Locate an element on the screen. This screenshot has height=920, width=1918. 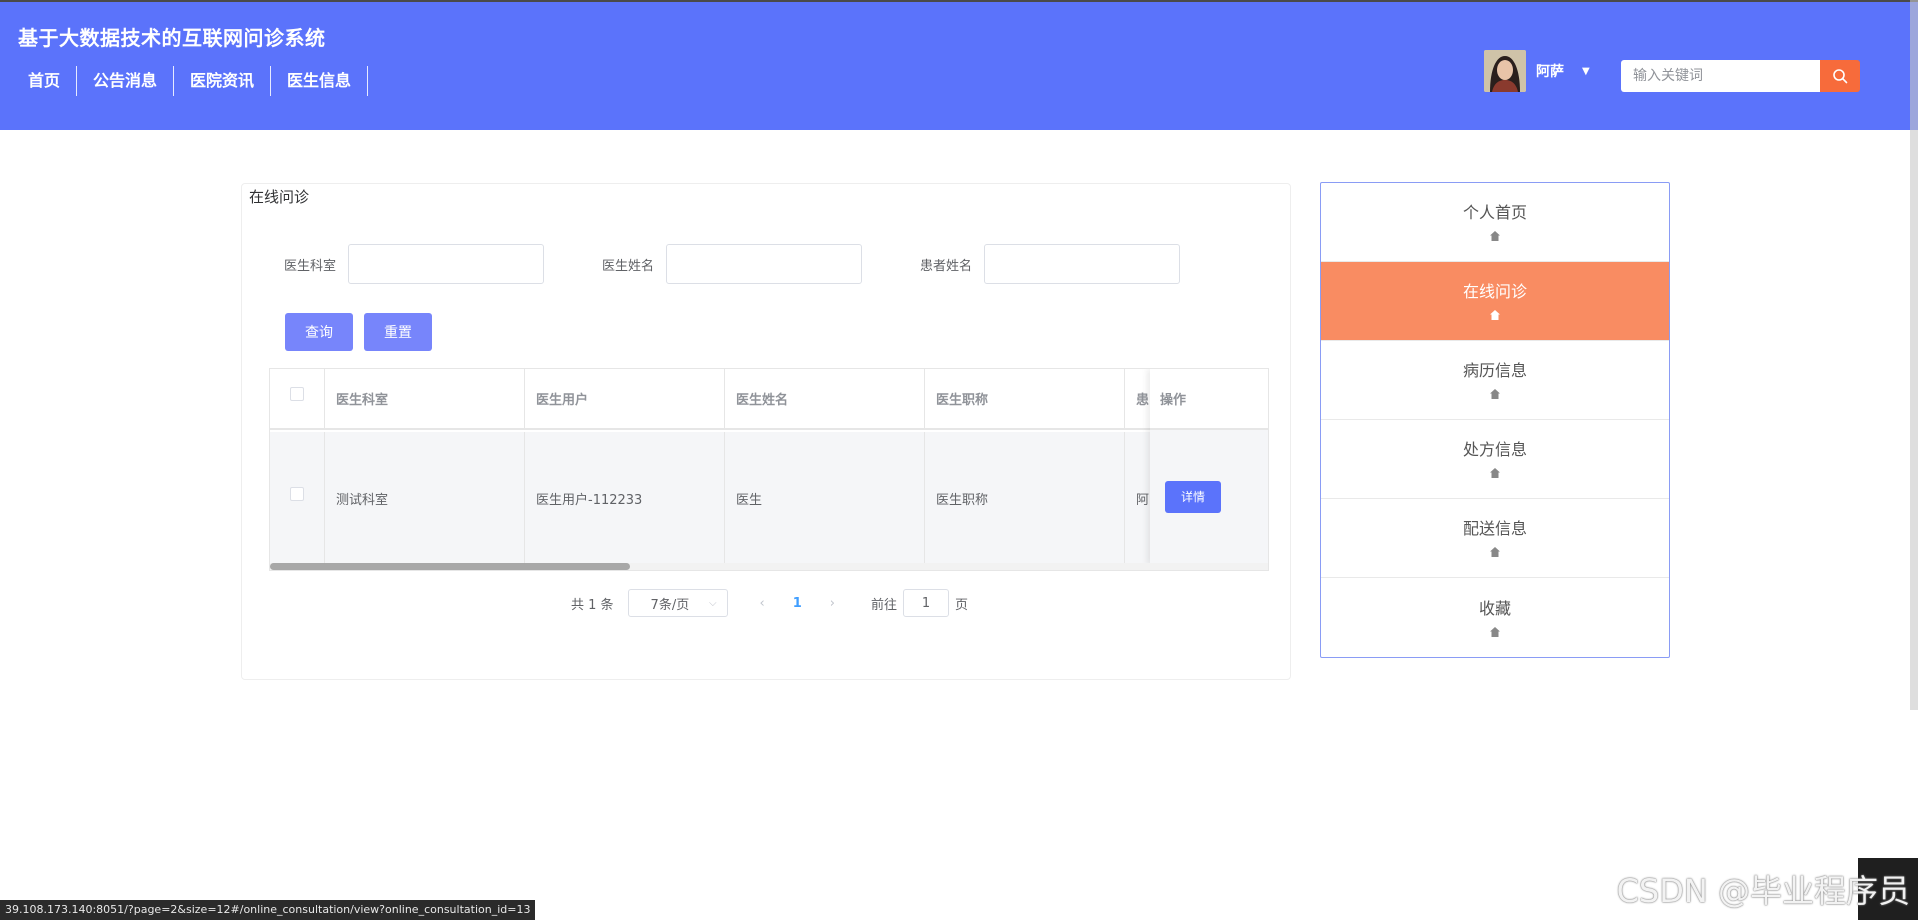
goto-label: 前往 is located at coordinates (884, 605).